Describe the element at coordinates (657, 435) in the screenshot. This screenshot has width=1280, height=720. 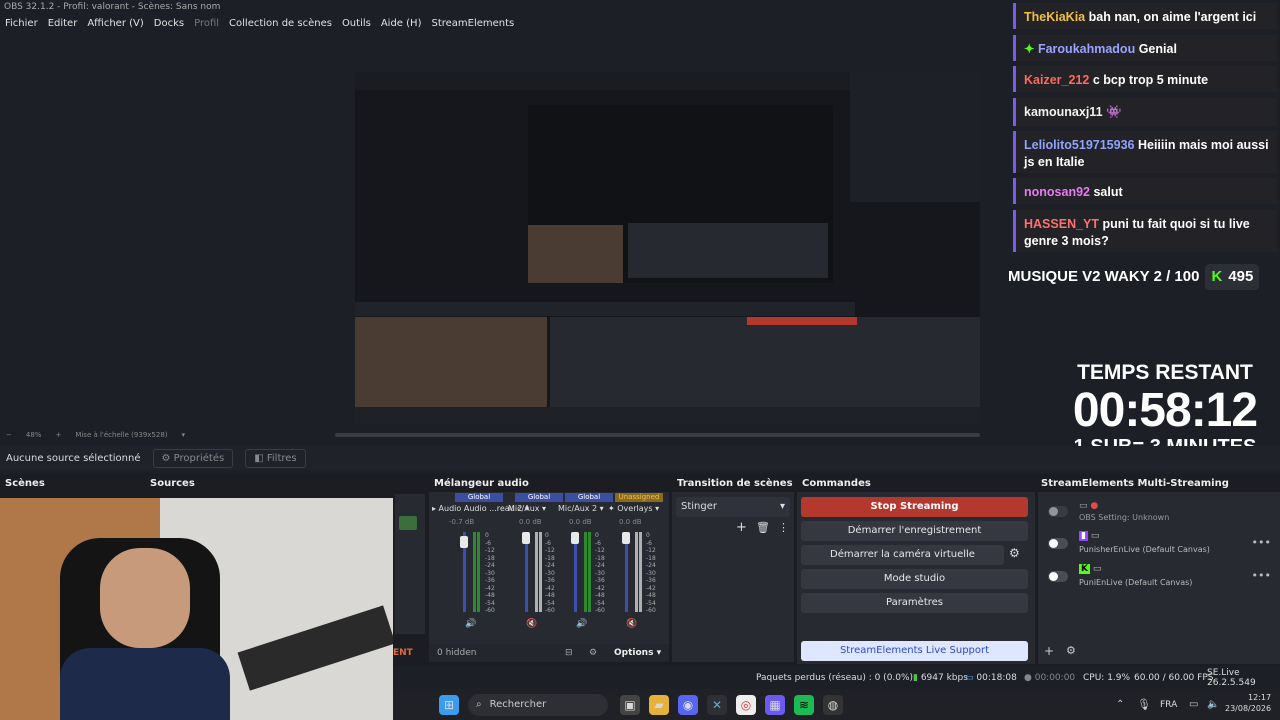
I see `preview-scrollbar` at that location.